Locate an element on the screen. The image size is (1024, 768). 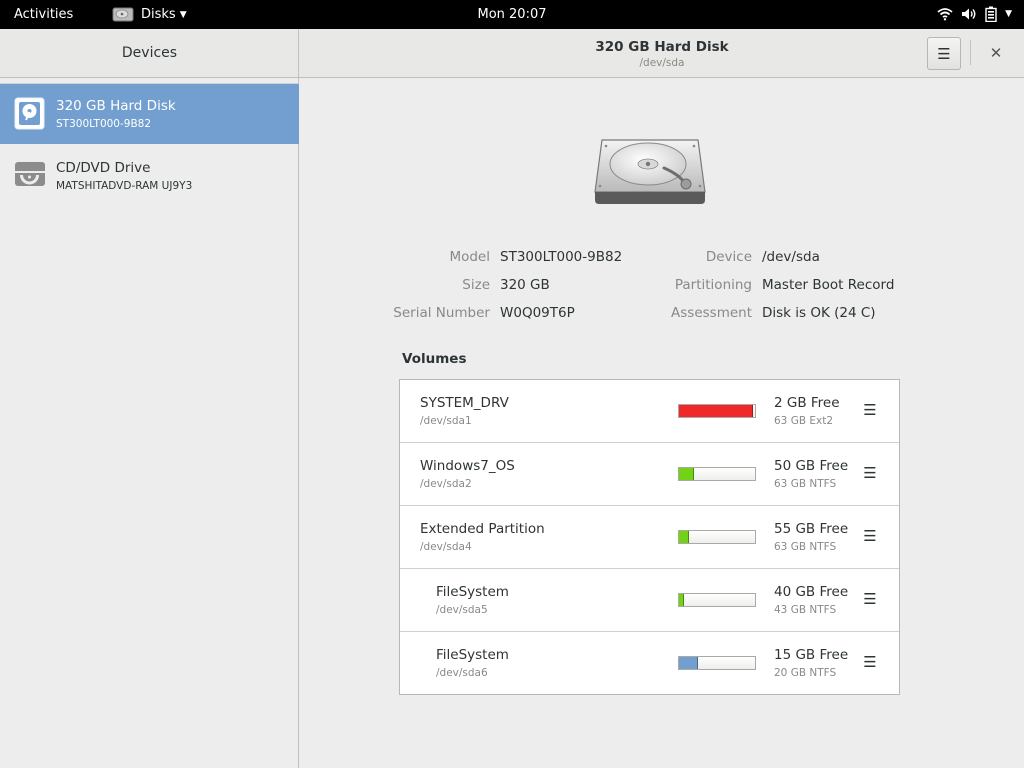
clock: Mon 20:07 is located at coordinates (511, 14).